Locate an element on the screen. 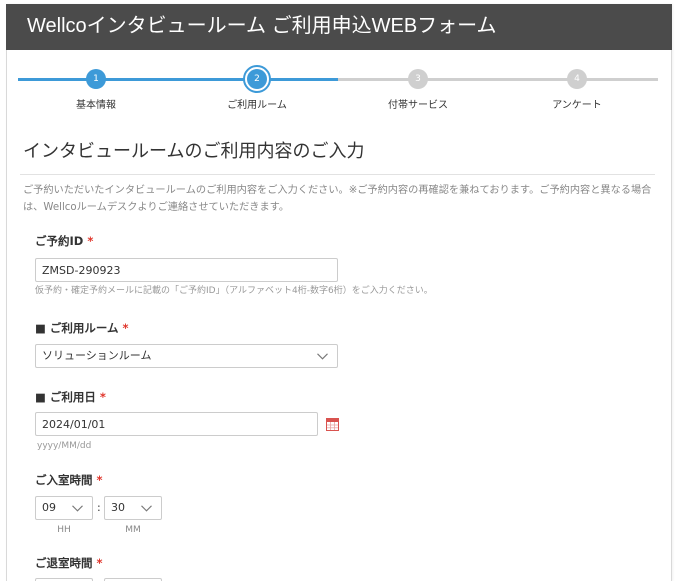 Image resolution: width=679 pixels, height=581 pixels. section-title: インタビュールームのご利用内容のご入力 is located at coordinates (194, 151).